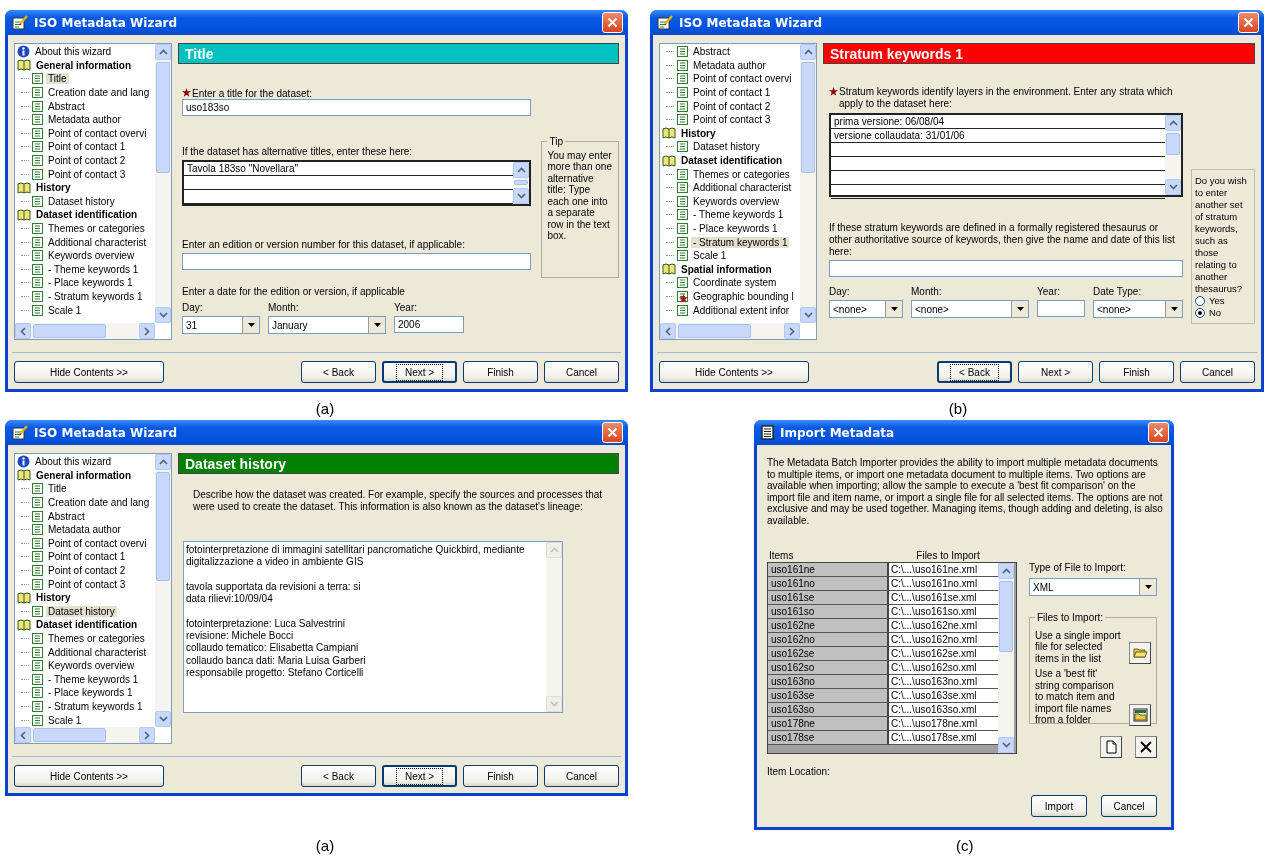 This screenshot has width=1266, height=858. What do you see at coordinates (1217, 301) in the screenshot?
I see `radio-label: Yes` at bounding box center [1217, 301].